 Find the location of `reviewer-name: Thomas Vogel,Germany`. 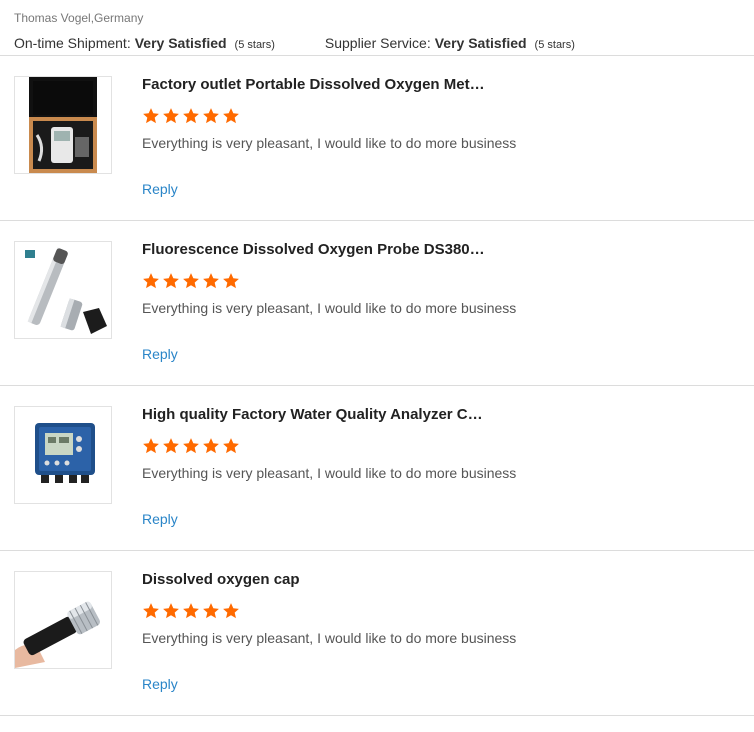

reviewer-name: Thomas Vogel,Germany is located at coordinates (79, 18).